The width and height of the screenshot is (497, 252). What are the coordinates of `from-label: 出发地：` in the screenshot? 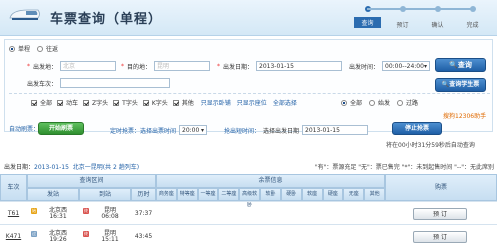 It's located at (45, 67).